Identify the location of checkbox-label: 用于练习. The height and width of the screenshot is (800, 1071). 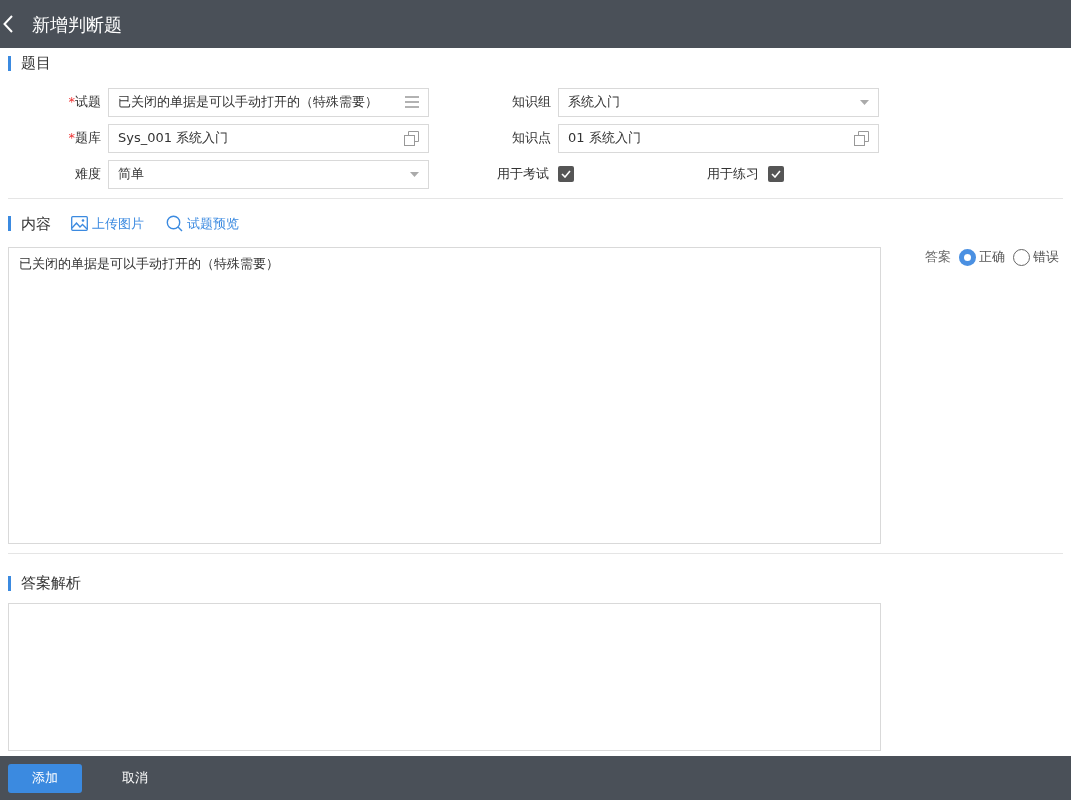
(733, 174).